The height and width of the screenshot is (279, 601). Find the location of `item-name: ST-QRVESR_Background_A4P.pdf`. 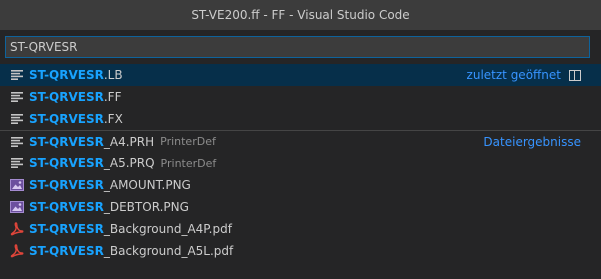

item-name: ST-QRVESR_Background_A4P.pdf is located at coordinates (130, 229).